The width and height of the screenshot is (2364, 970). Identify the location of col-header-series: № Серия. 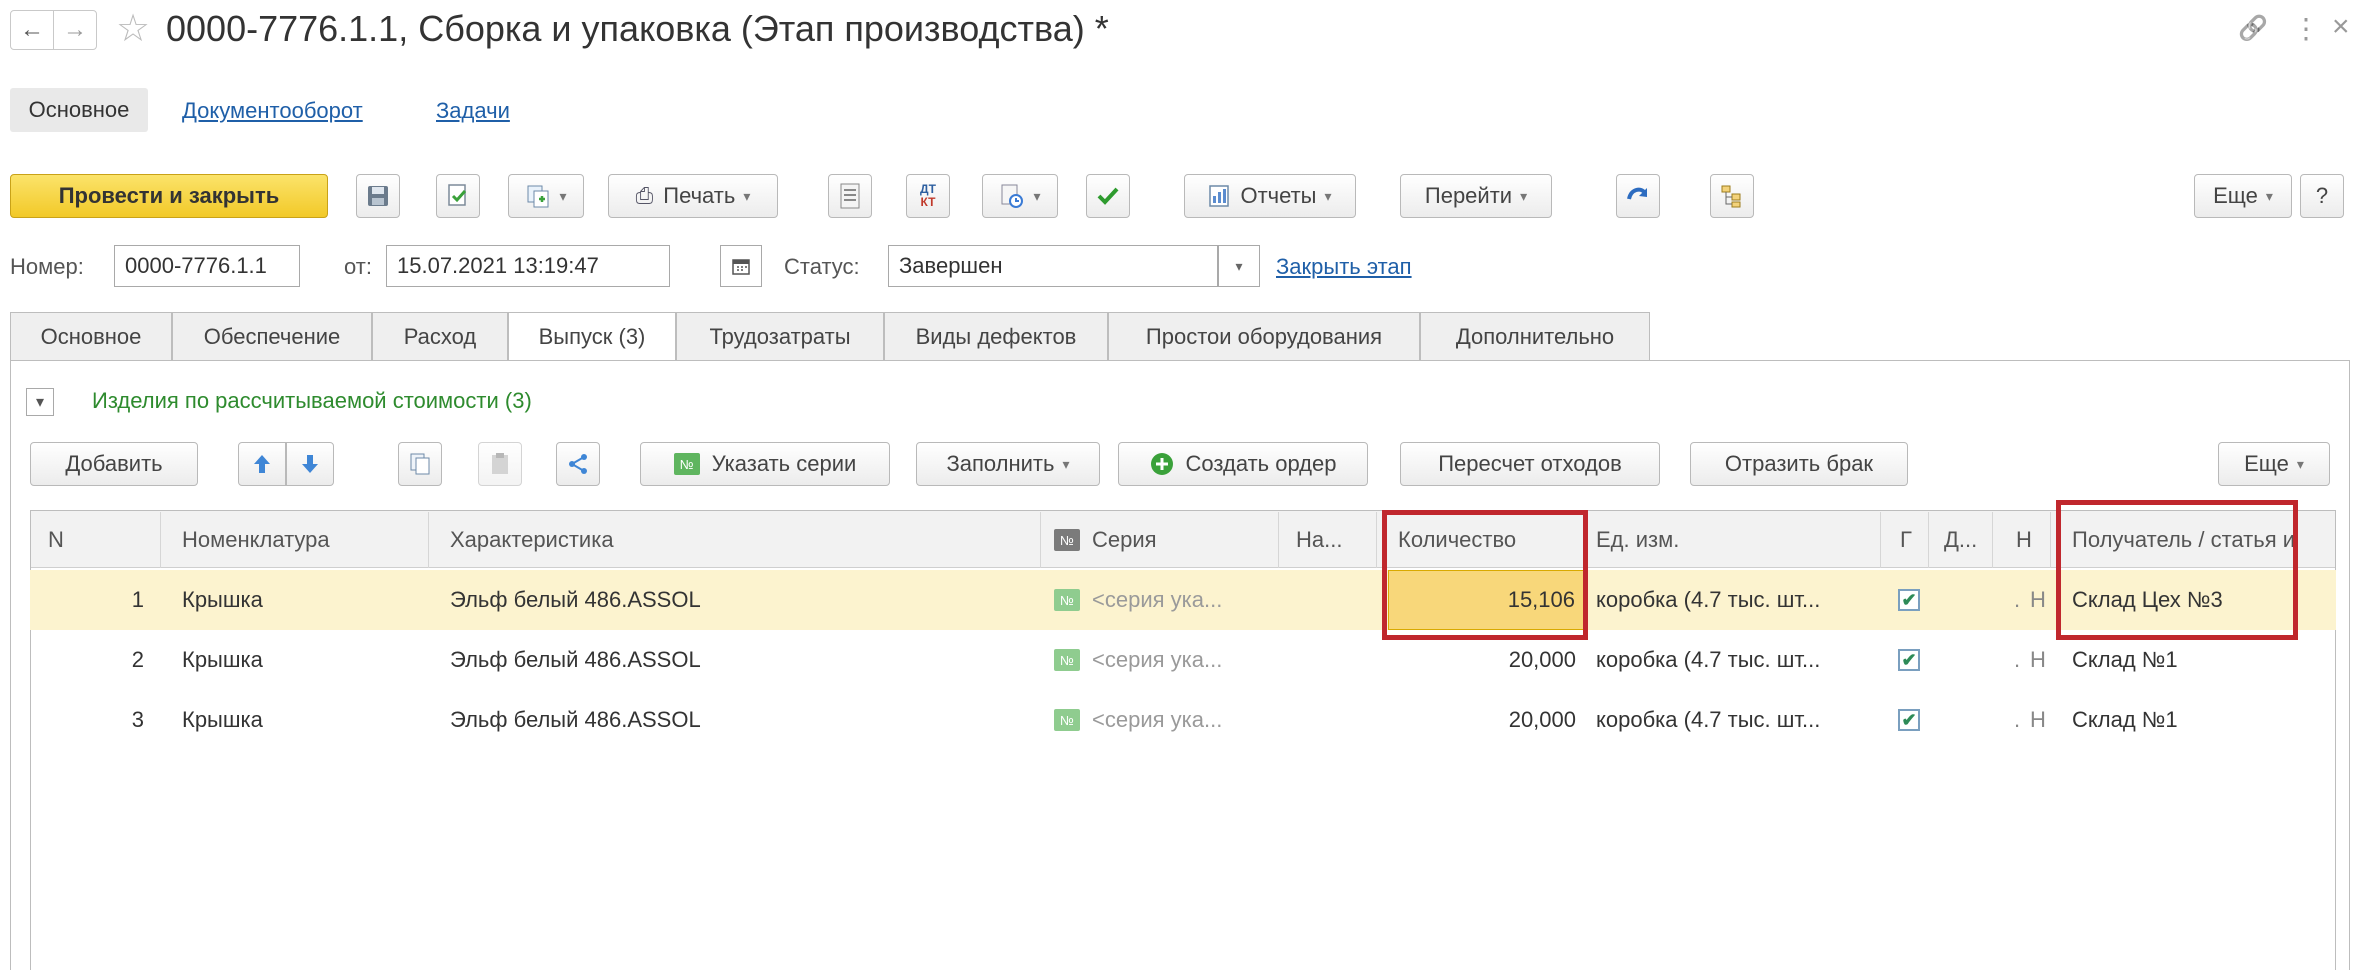
(1105, 540).